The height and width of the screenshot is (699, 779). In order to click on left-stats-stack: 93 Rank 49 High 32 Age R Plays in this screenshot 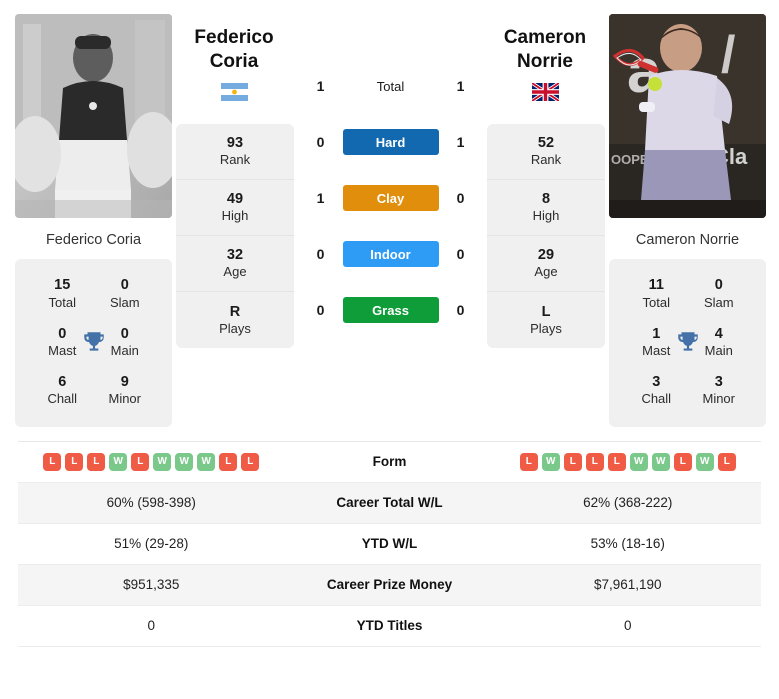, I will do `click(235, 236)`.